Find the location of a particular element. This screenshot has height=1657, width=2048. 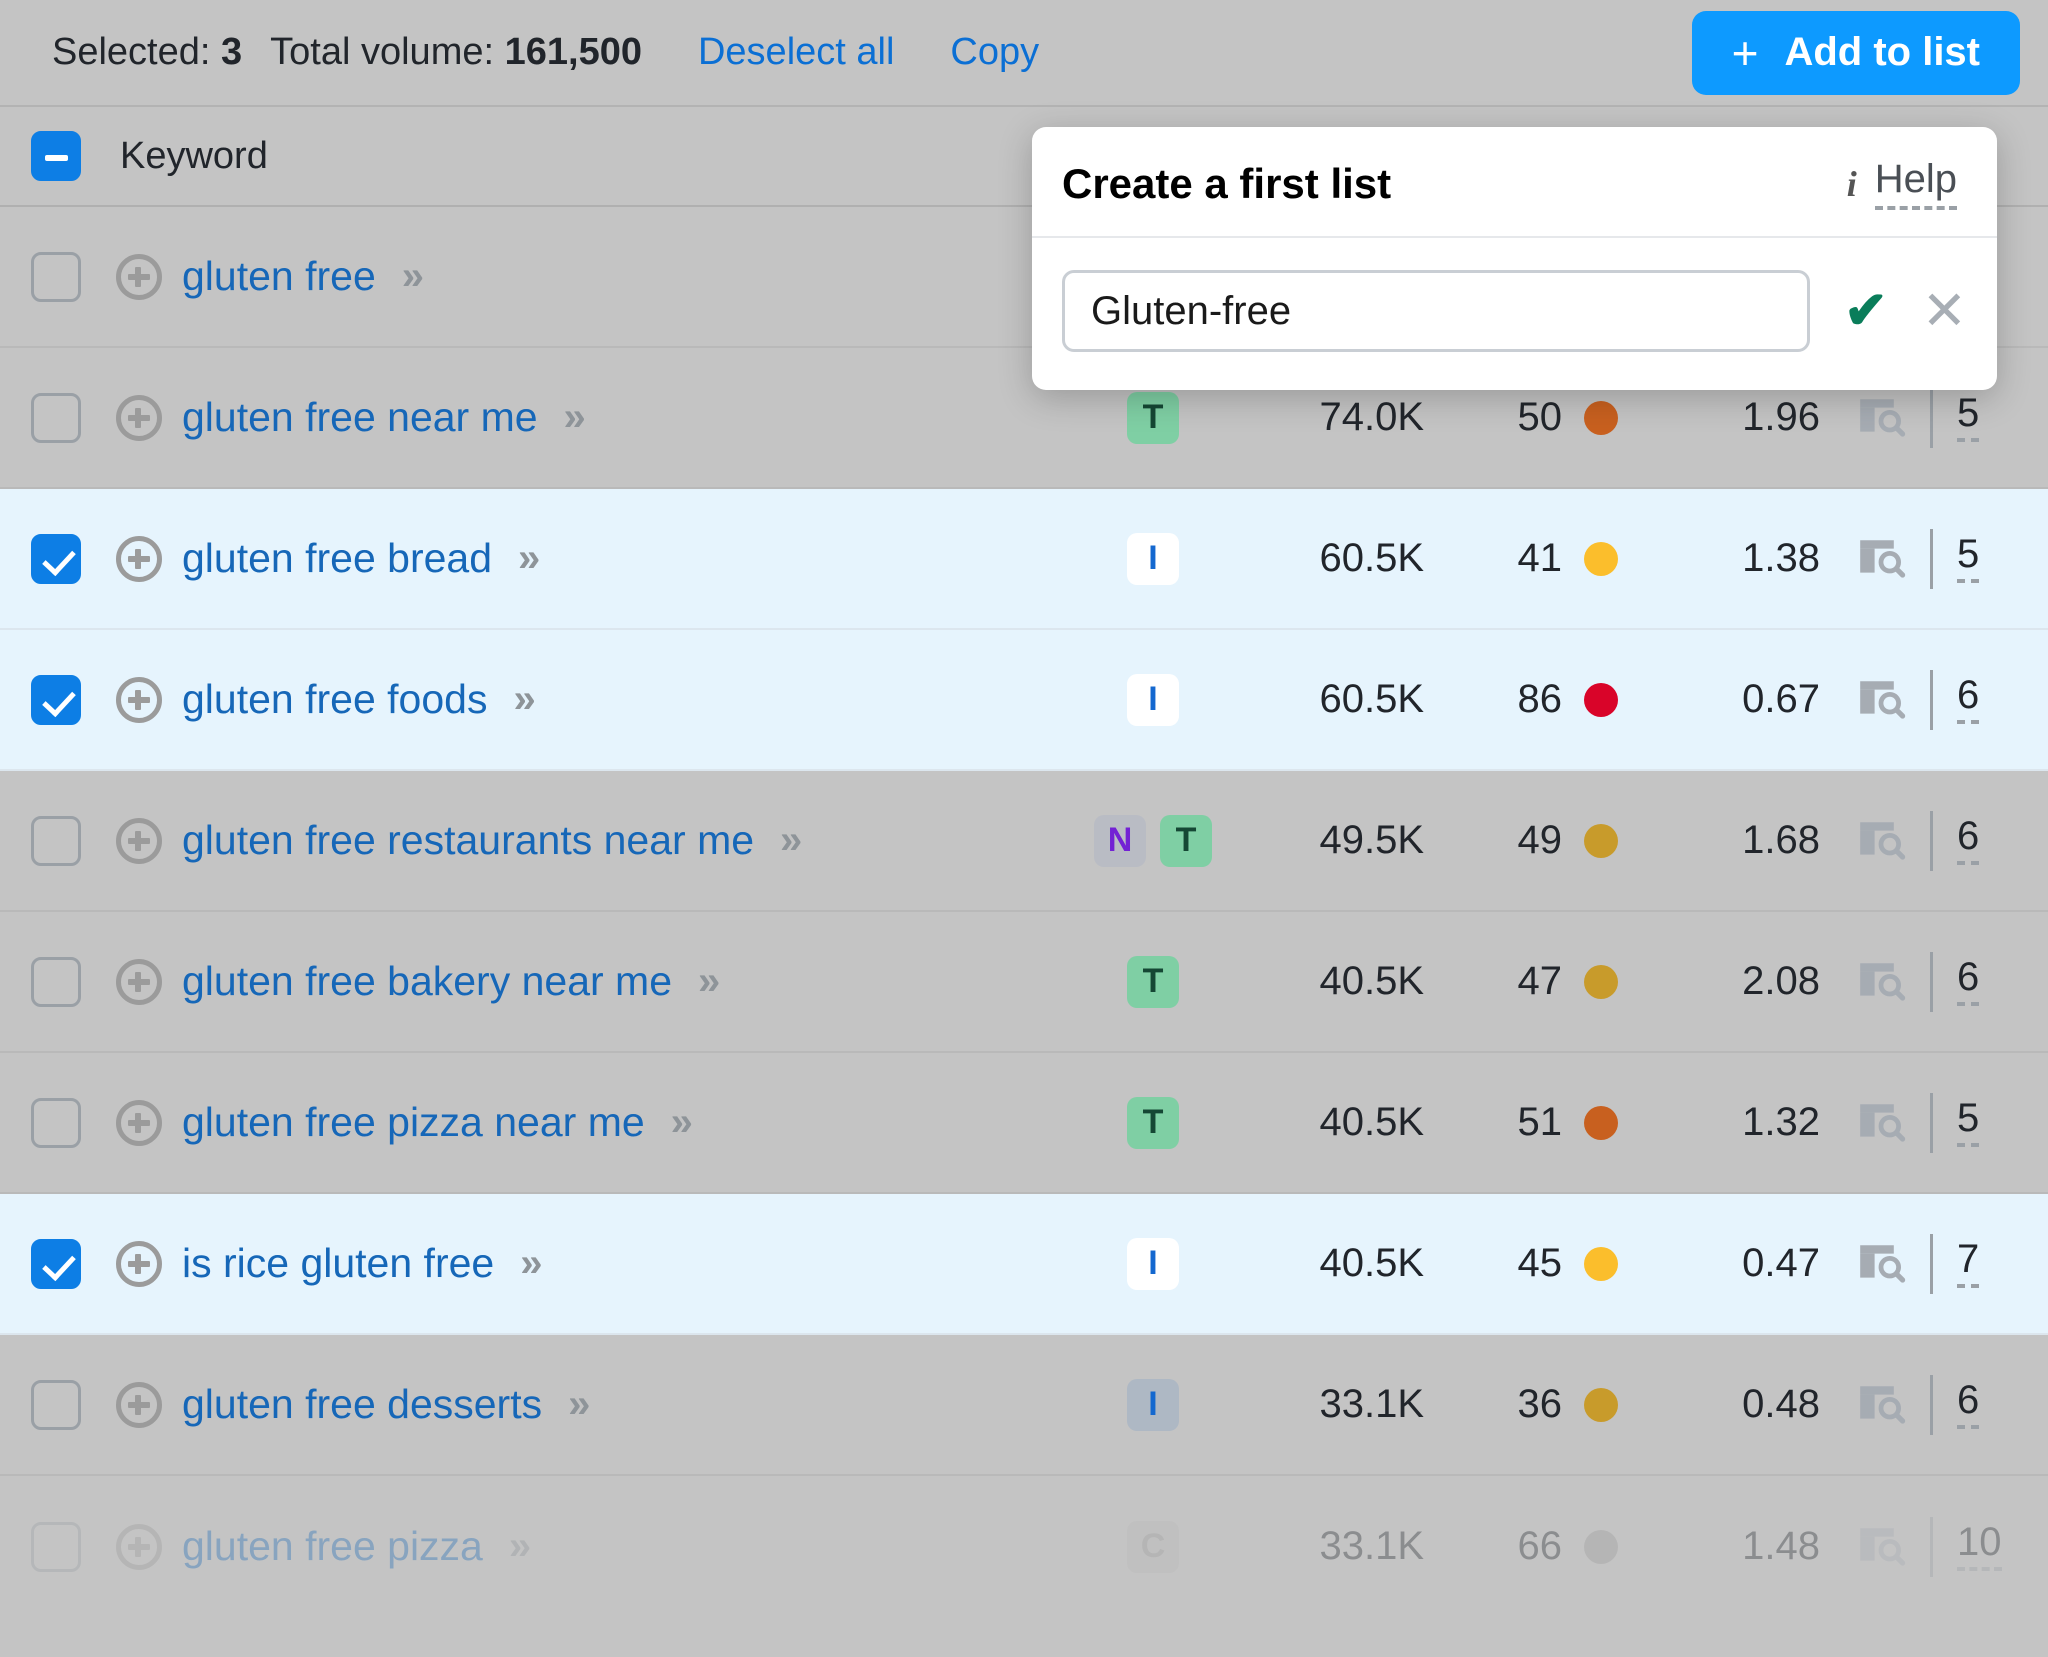

volume-cell: 40.5K is located at coordinates (1371, 981).